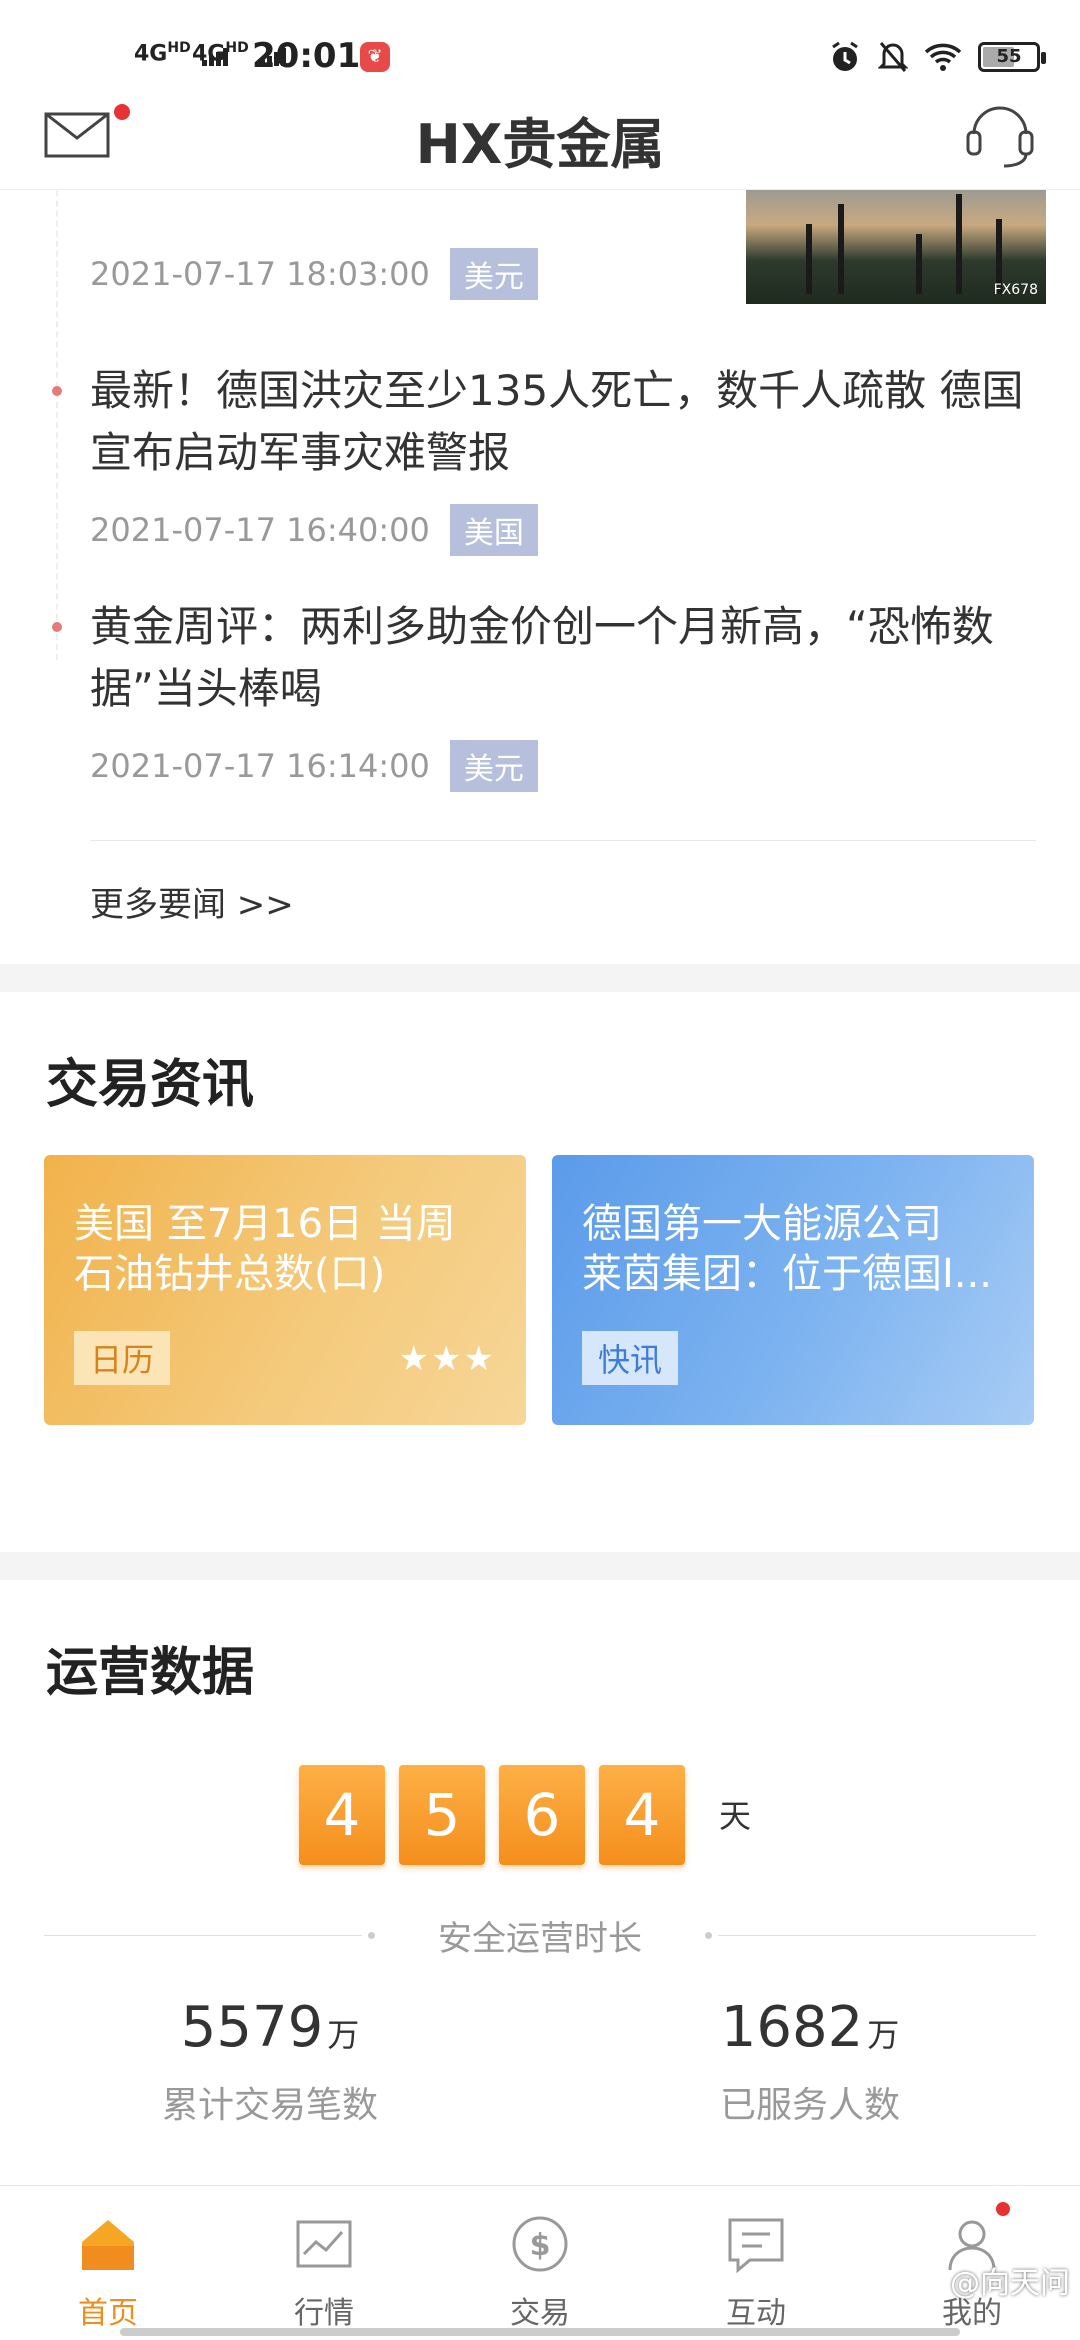  I want to click on news-time: 2021-07-17 18:03:00, so click(260, 274).